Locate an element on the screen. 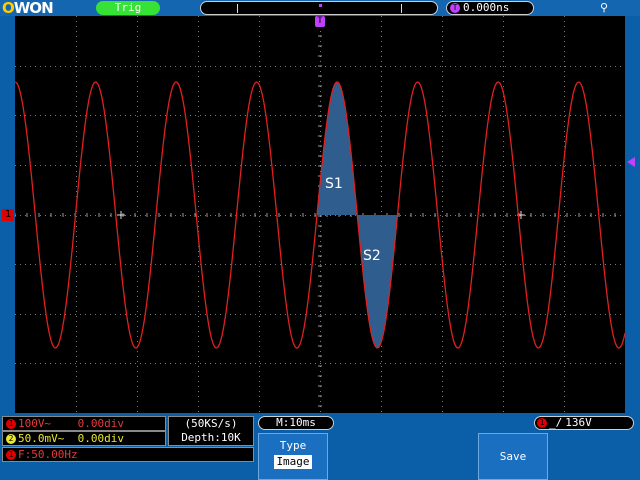 The width and height of the screenshot is (640, 480). logo-text: WON is located at coordinates (33, 8).